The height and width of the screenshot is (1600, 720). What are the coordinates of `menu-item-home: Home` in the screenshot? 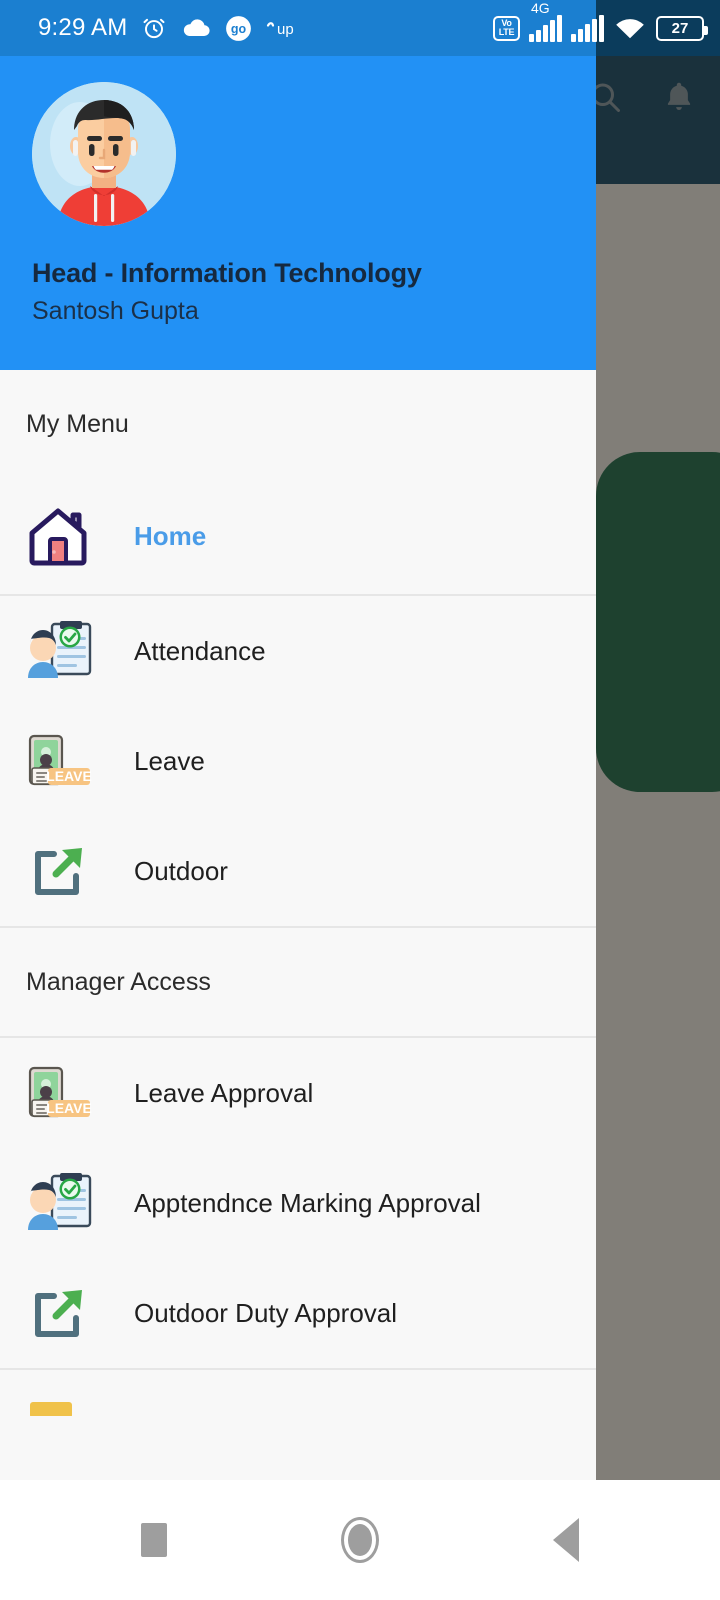 It's located at (298, 536).